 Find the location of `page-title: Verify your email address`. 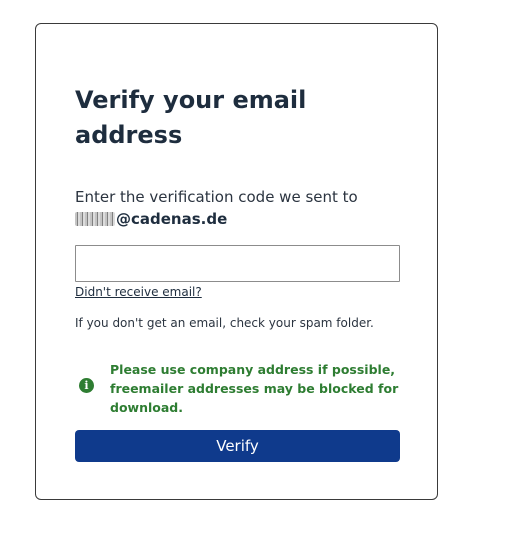

page-title: Verify your email address is located at coordinates (191, 117).